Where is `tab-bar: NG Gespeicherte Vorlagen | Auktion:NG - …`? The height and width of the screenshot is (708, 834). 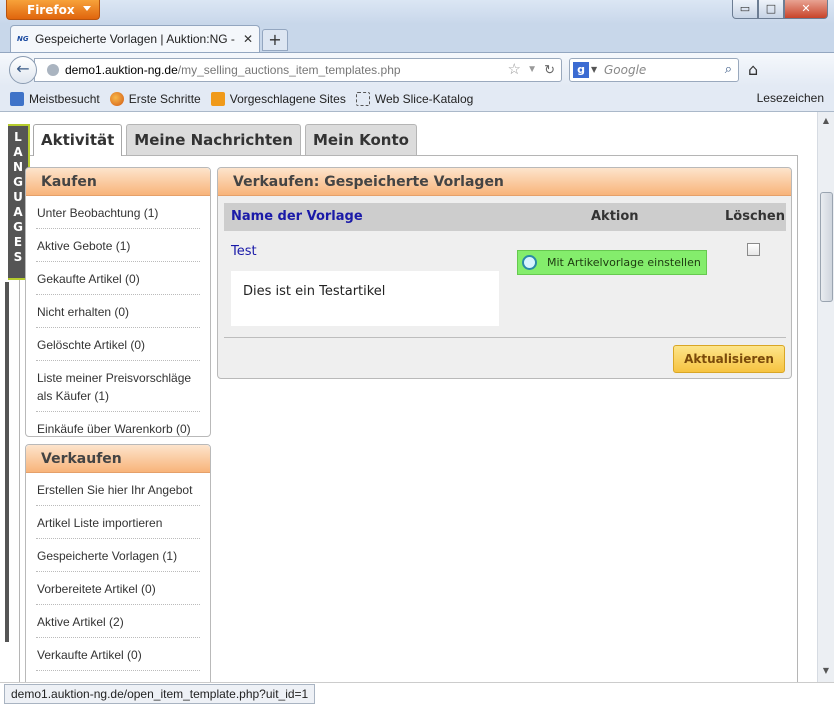 tab-bar: NG Gespeicherte Vorlagen | Auktion:NG - … is located at coordinates (417, 38).